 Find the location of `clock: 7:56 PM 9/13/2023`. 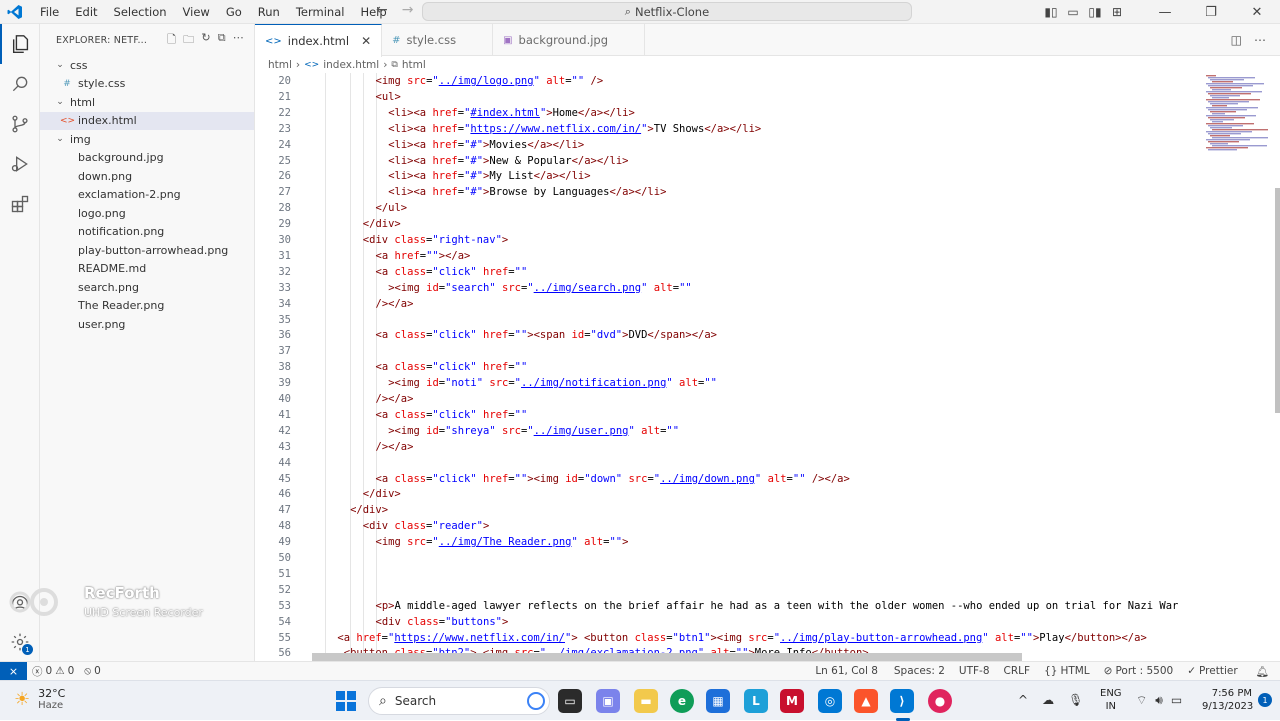

clock: 7:56 PM 9/13/2023 is located at coordinates (1227, 700).